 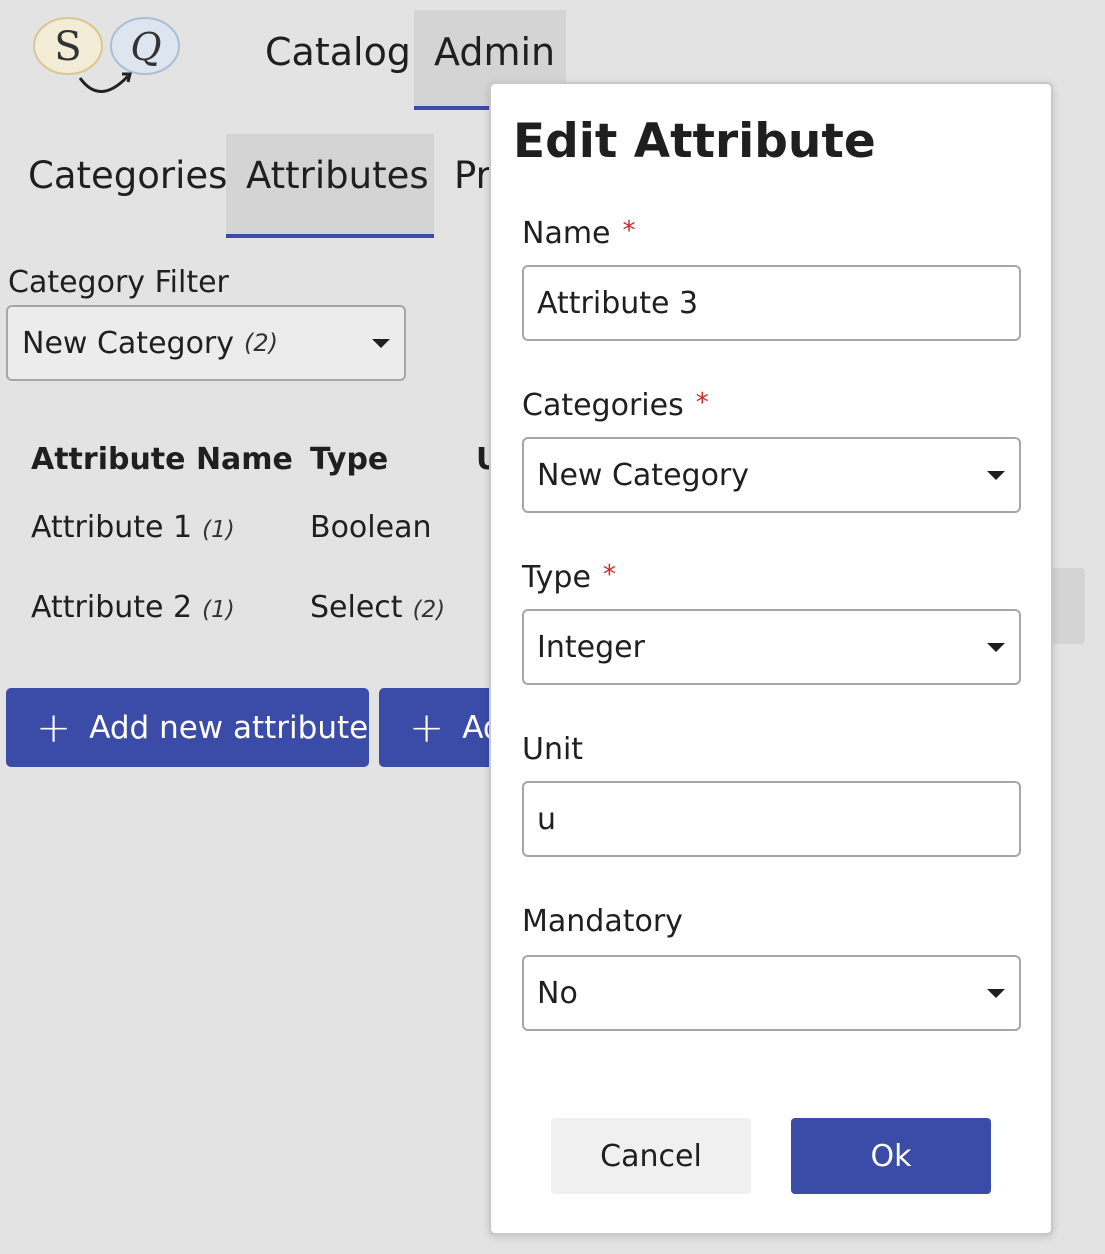 I want to click on attribute-type-cell: Select (2), so click(x=377, y=607).